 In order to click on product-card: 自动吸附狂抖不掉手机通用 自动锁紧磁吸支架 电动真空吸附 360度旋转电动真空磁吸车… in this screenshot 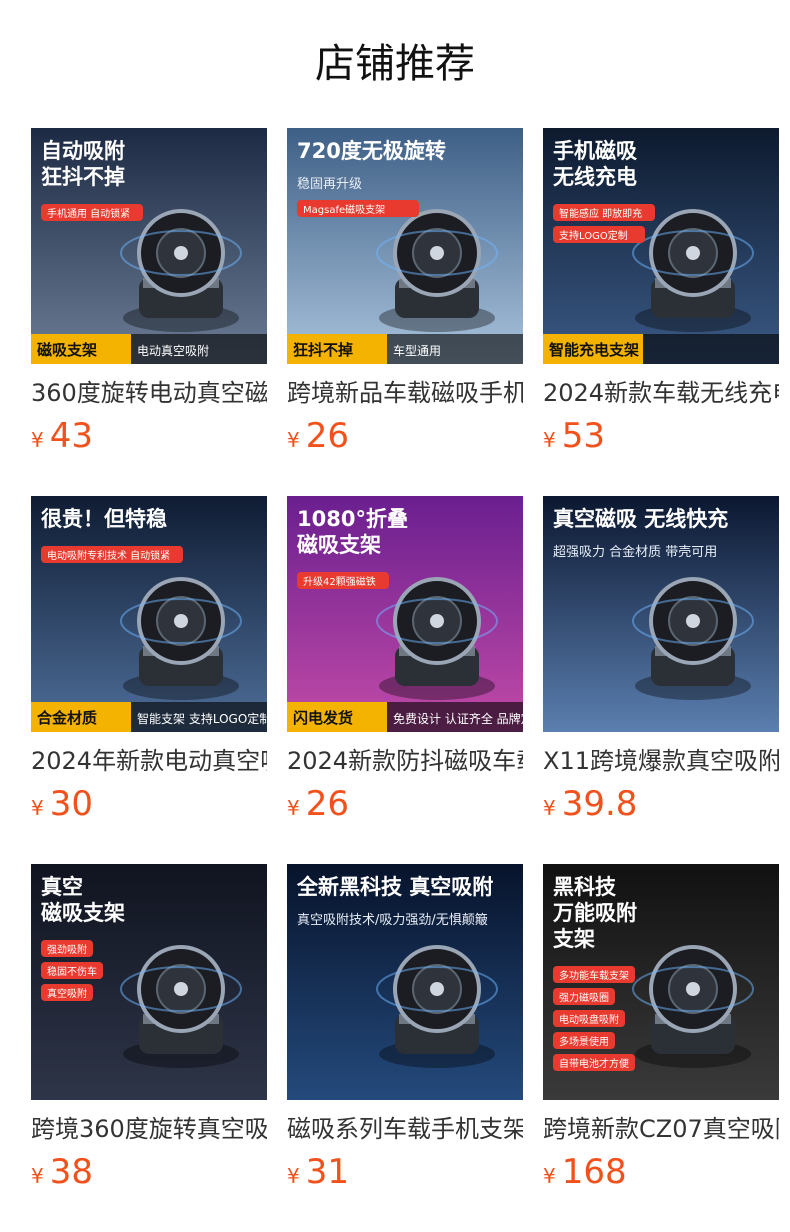, I will do `click(149, 312)`.